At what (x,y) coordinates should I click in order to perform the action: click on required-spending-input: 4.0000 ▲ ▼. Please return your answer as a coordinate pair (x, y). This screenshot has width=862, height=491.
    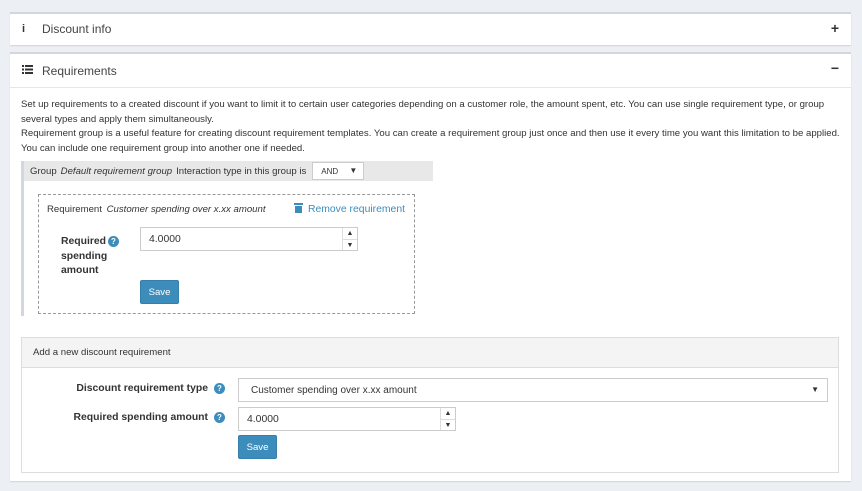
    Looking at the image, I should click on (249, 239).